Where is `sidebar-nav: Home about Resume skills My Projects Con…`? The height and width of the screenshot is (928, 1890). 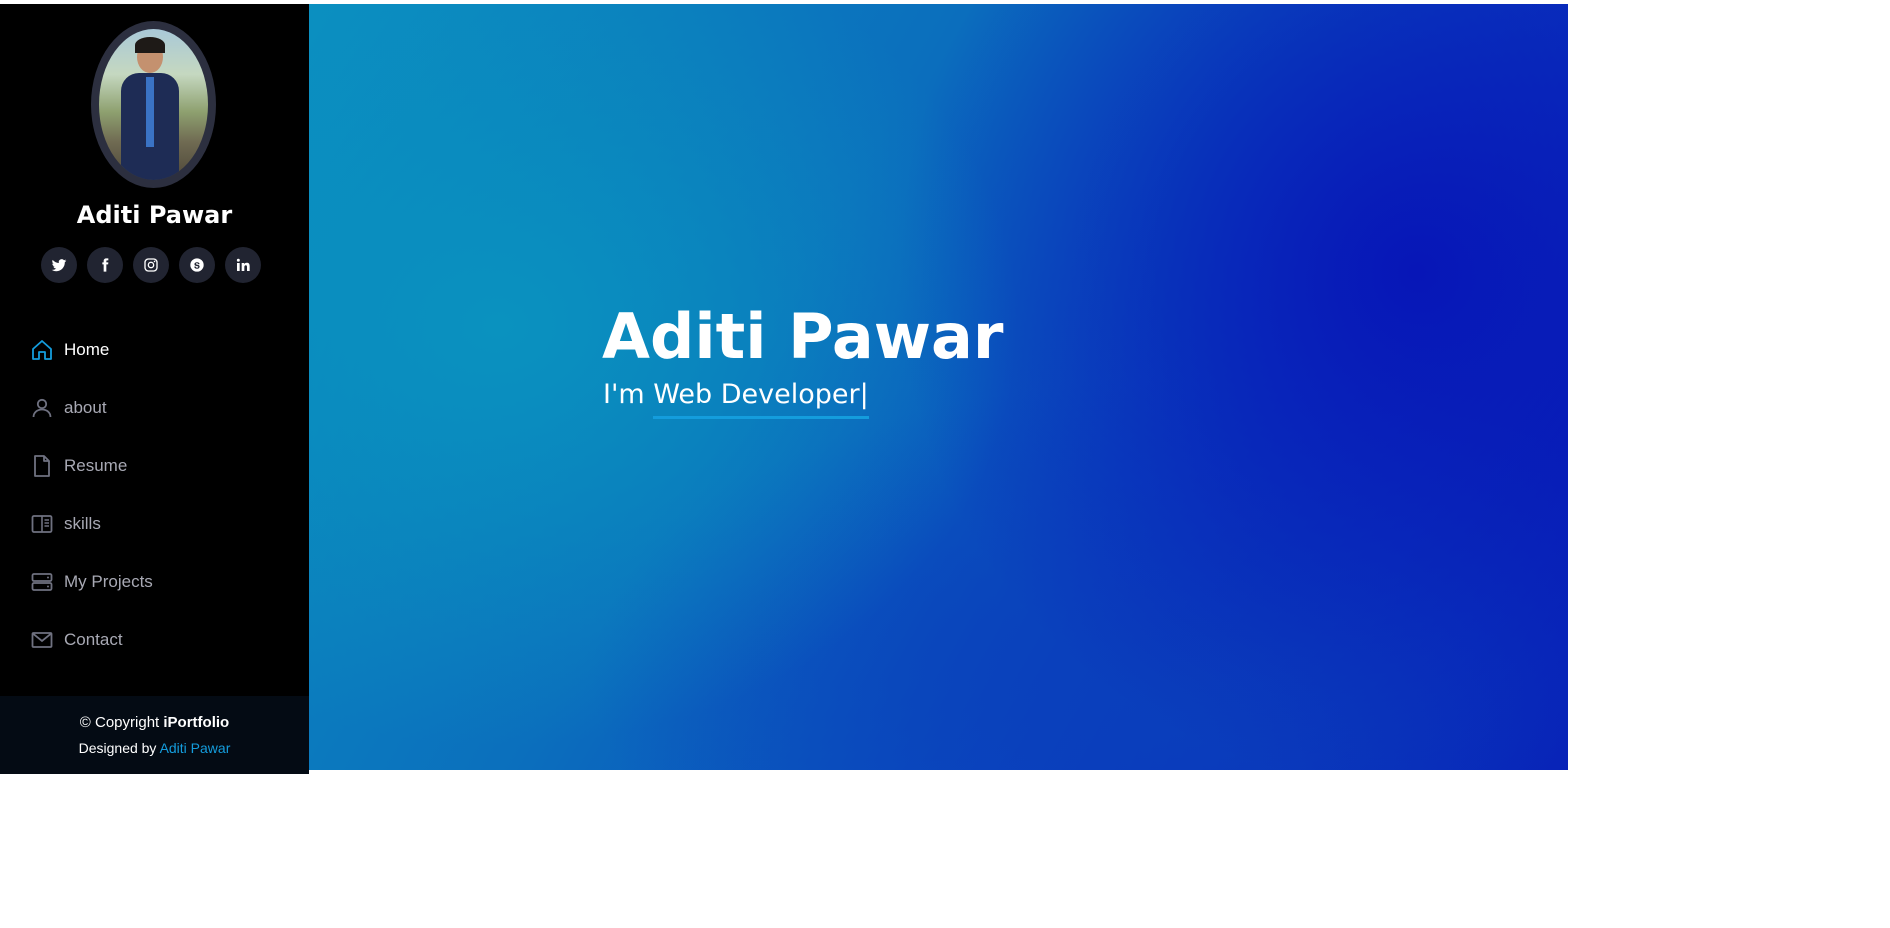 sidebar-nav: Home about Resume skills My Projects Con… is located at coordinates (91, 495).